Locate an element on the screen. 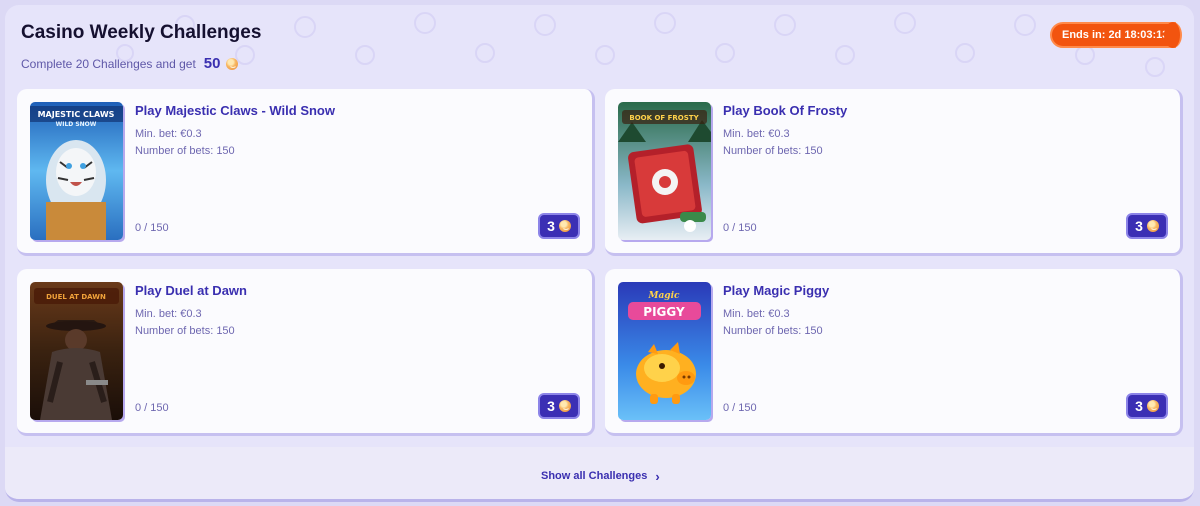  challenge-goal: Complete 20 Challenges and get 50 is located at coordinates (130, 63).